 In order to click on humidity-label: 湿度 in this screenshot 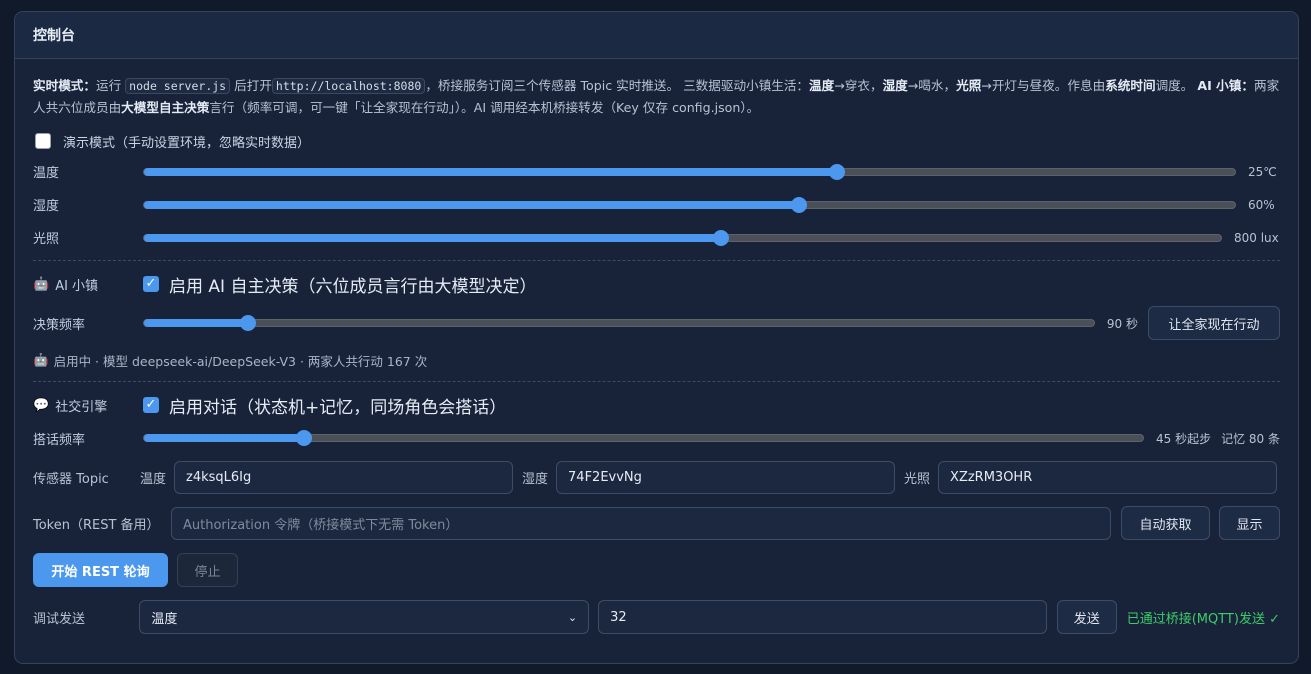, I will do `click(46, 206)`.